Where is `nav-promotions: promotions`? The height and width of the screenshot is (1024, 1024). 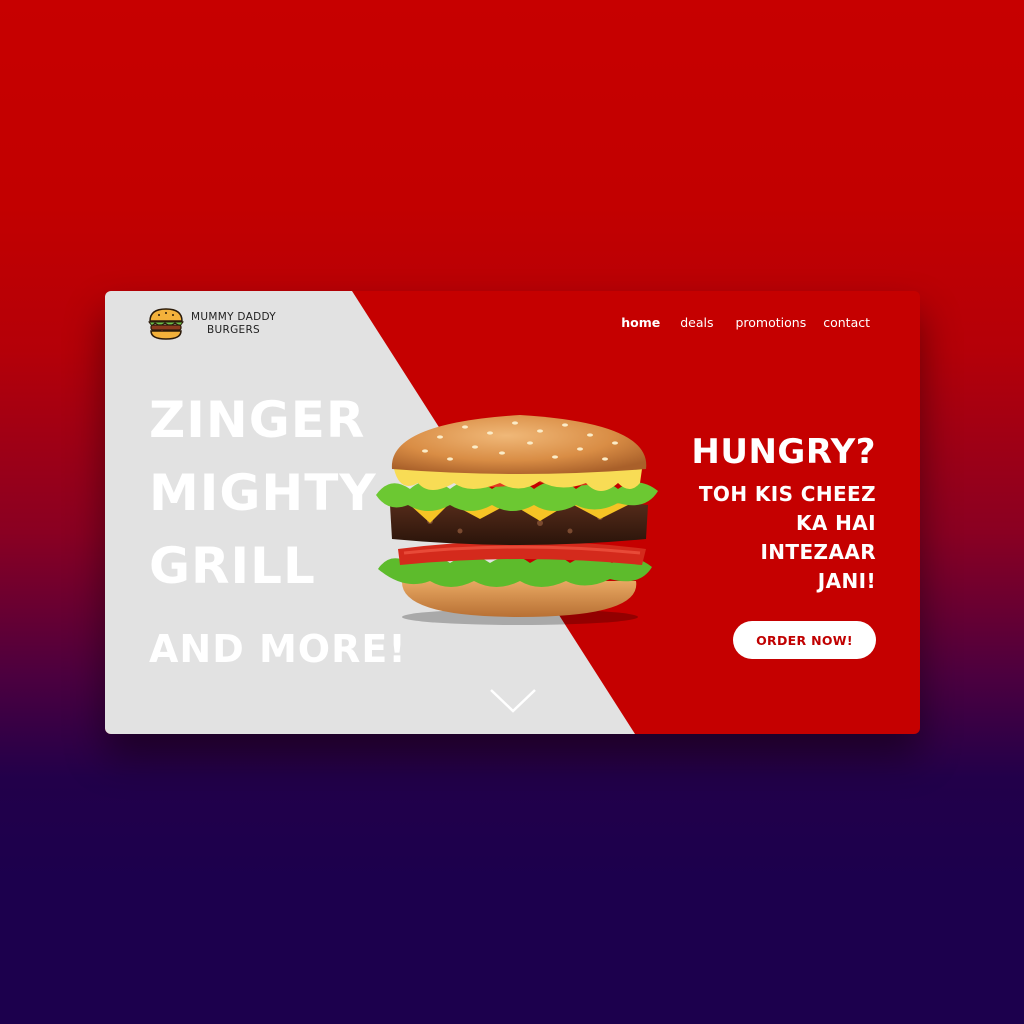
nav-promotions: promotions is located at coordinates (770, 322).